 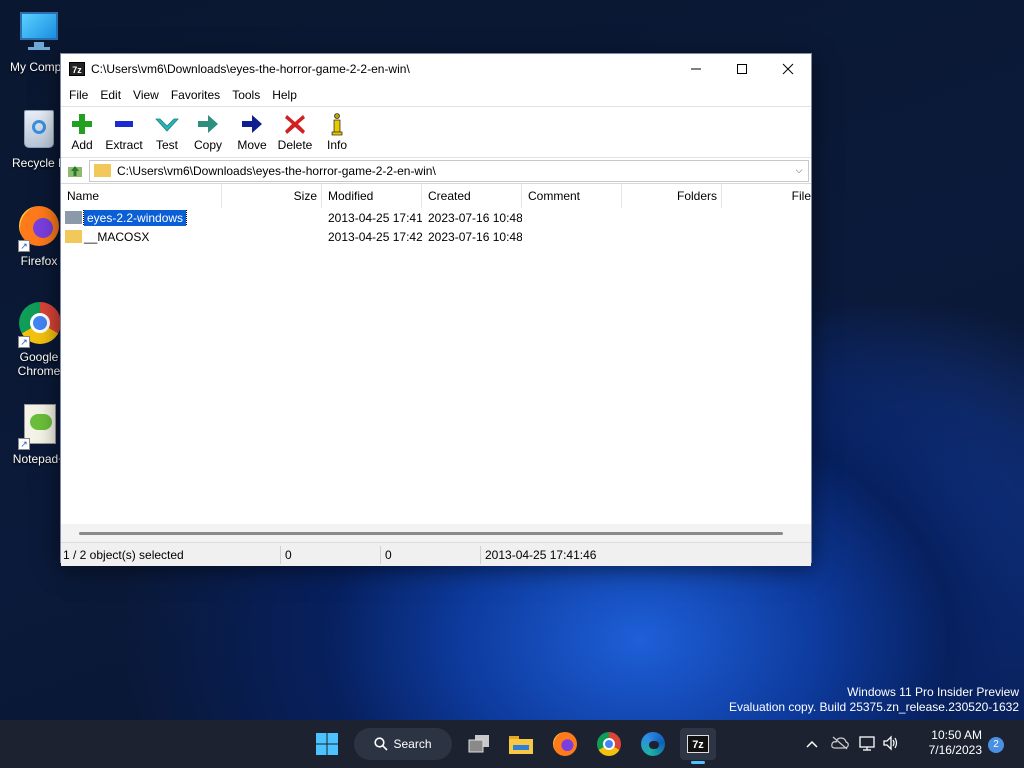 What do you see at coordinates (436, 132) in the screenshot?
I see `toolbar: Add Extract Test Copy Move Delete Info` at bounding box center [436, 132].